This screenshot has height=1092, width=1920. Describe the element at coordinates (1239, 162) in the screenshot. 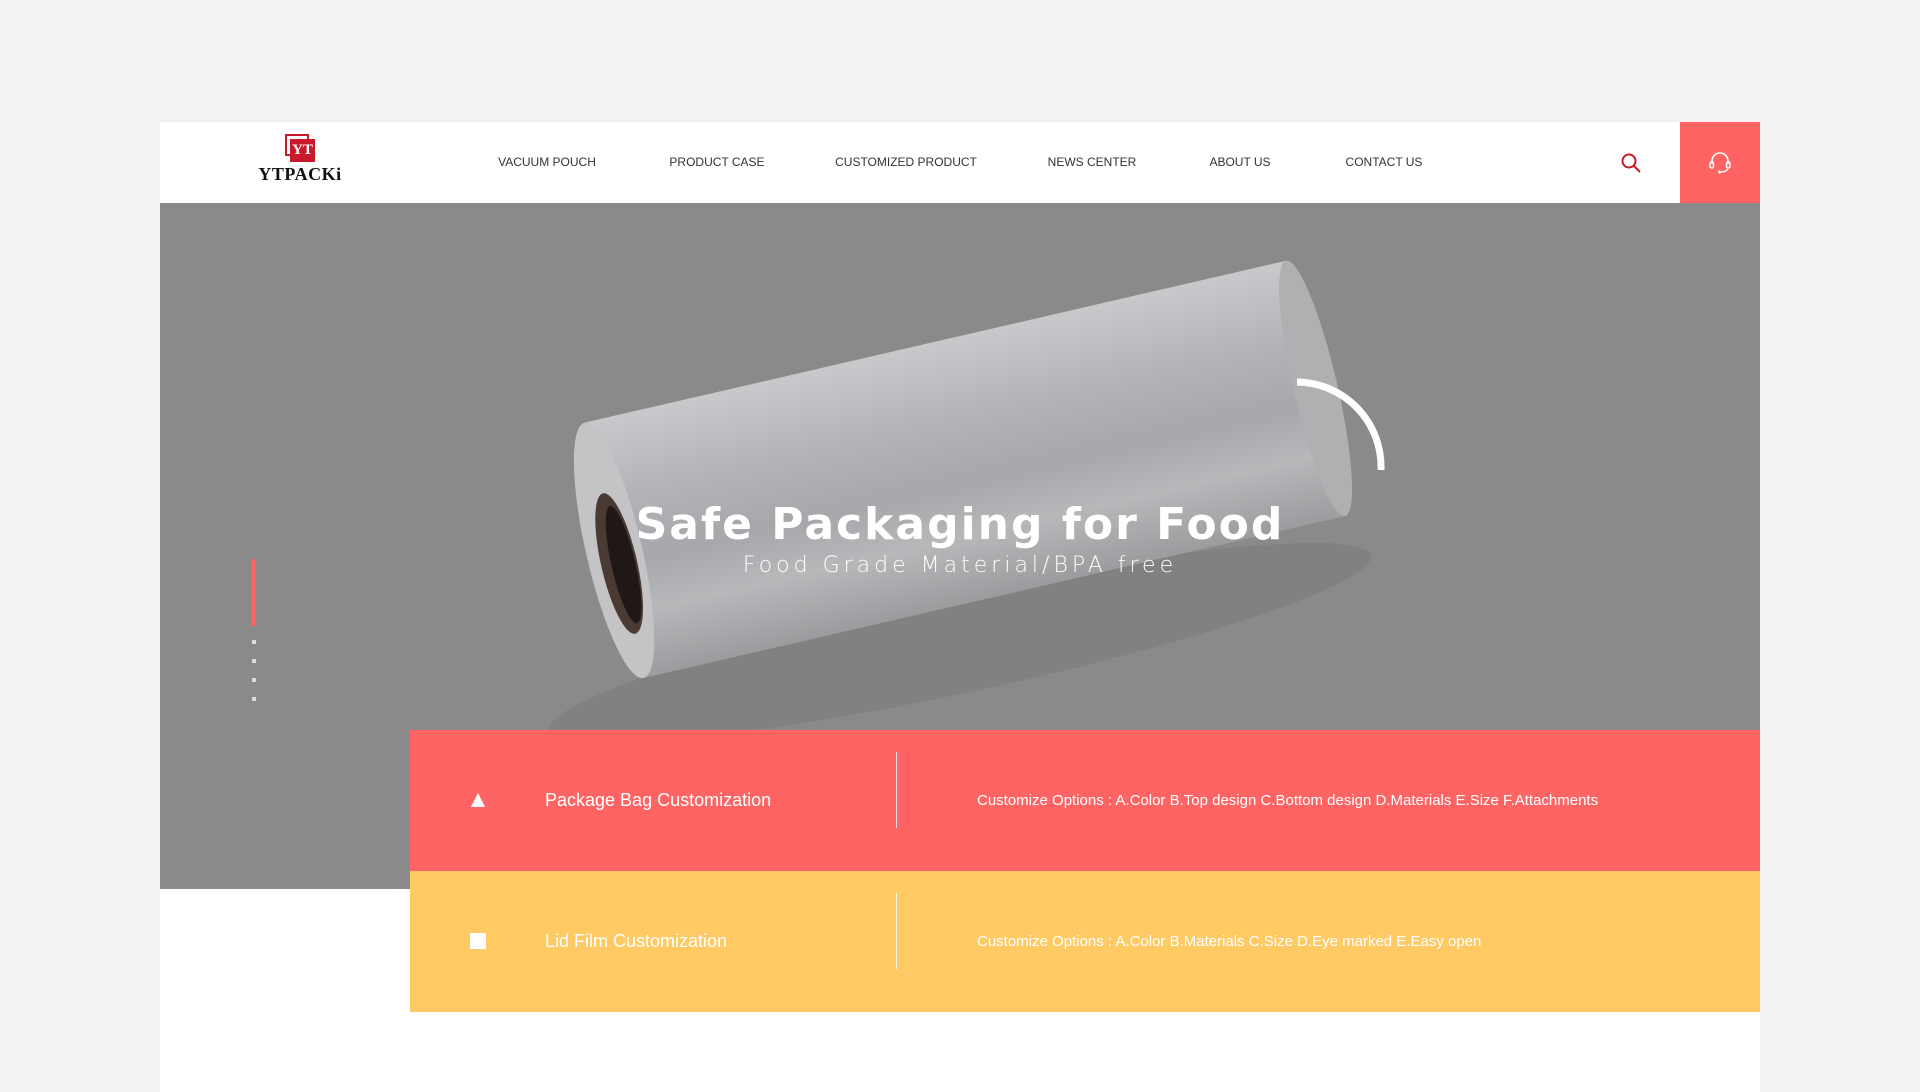

I see `nav-about-us: ABOUT US` at that location.